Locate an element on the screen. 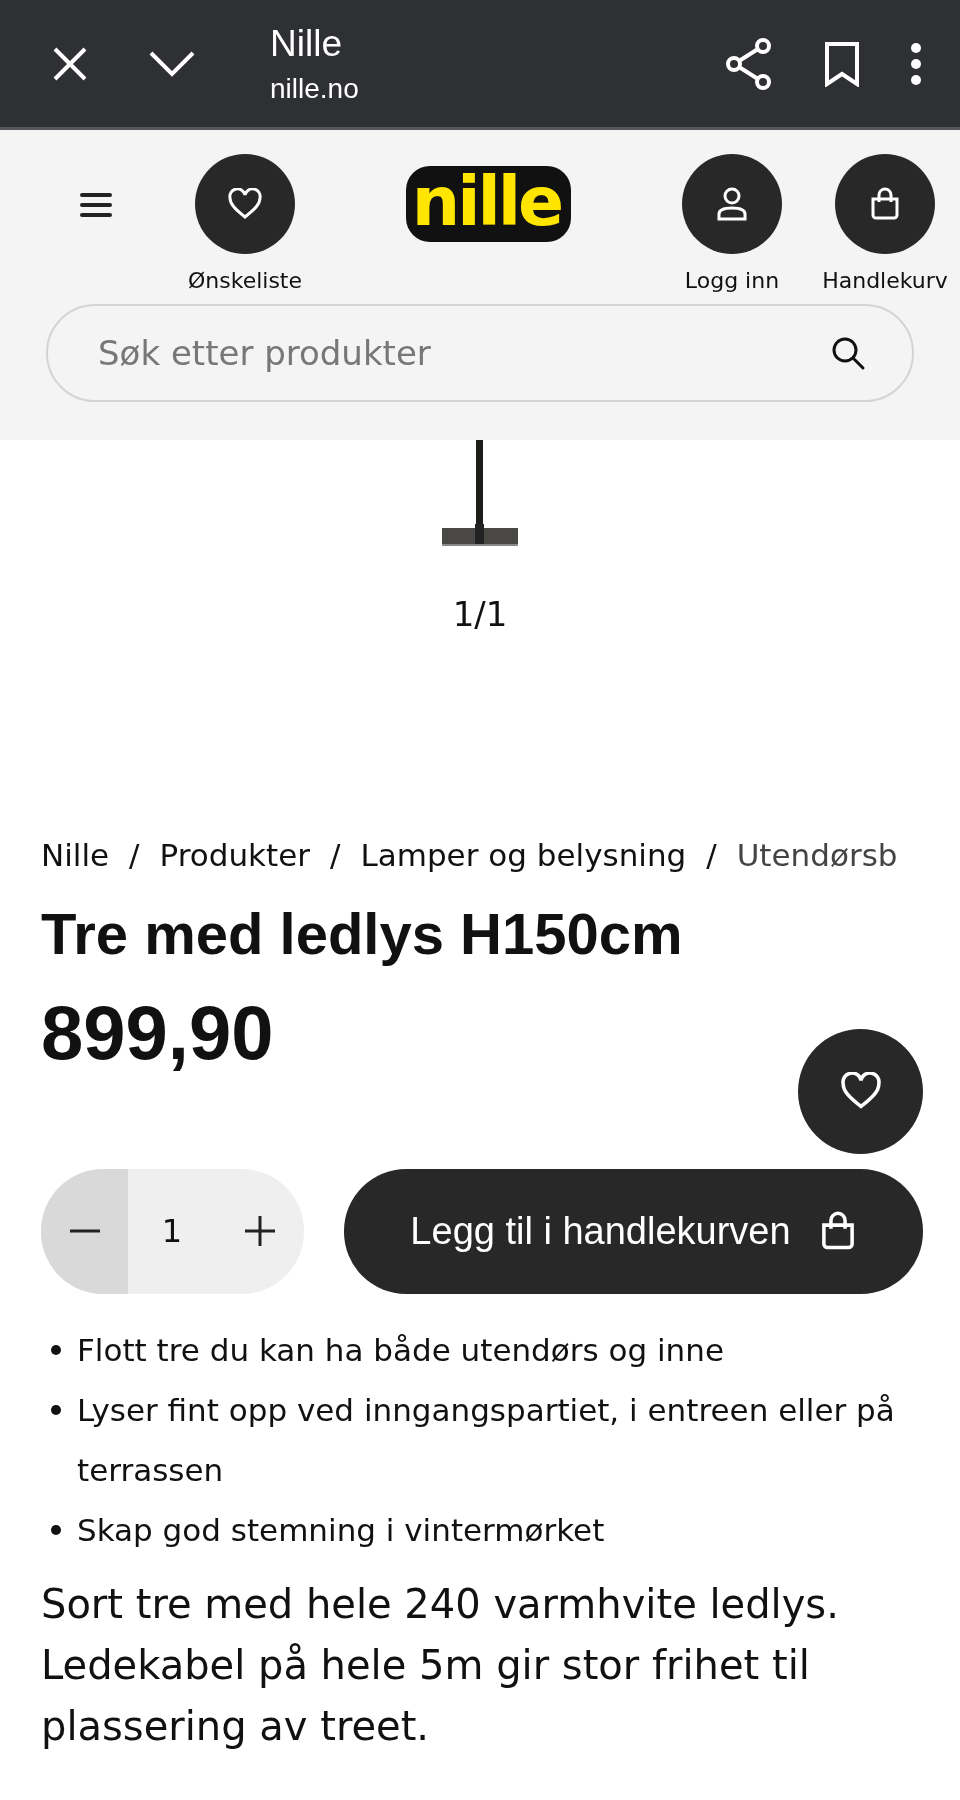 The image size is (960, 1800). action-label: Ønskeliste is located at coordinates (245, 280).